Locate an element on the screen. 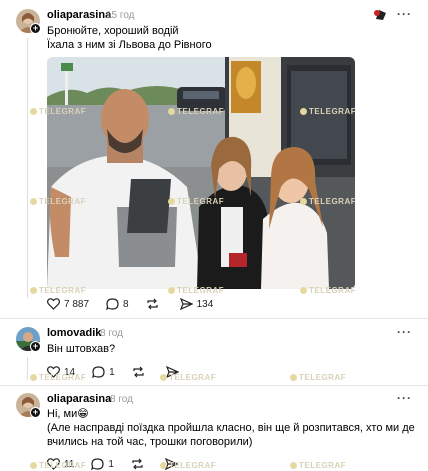 The image size is (428, 471). send-icon is located at coordinates (186, 304).